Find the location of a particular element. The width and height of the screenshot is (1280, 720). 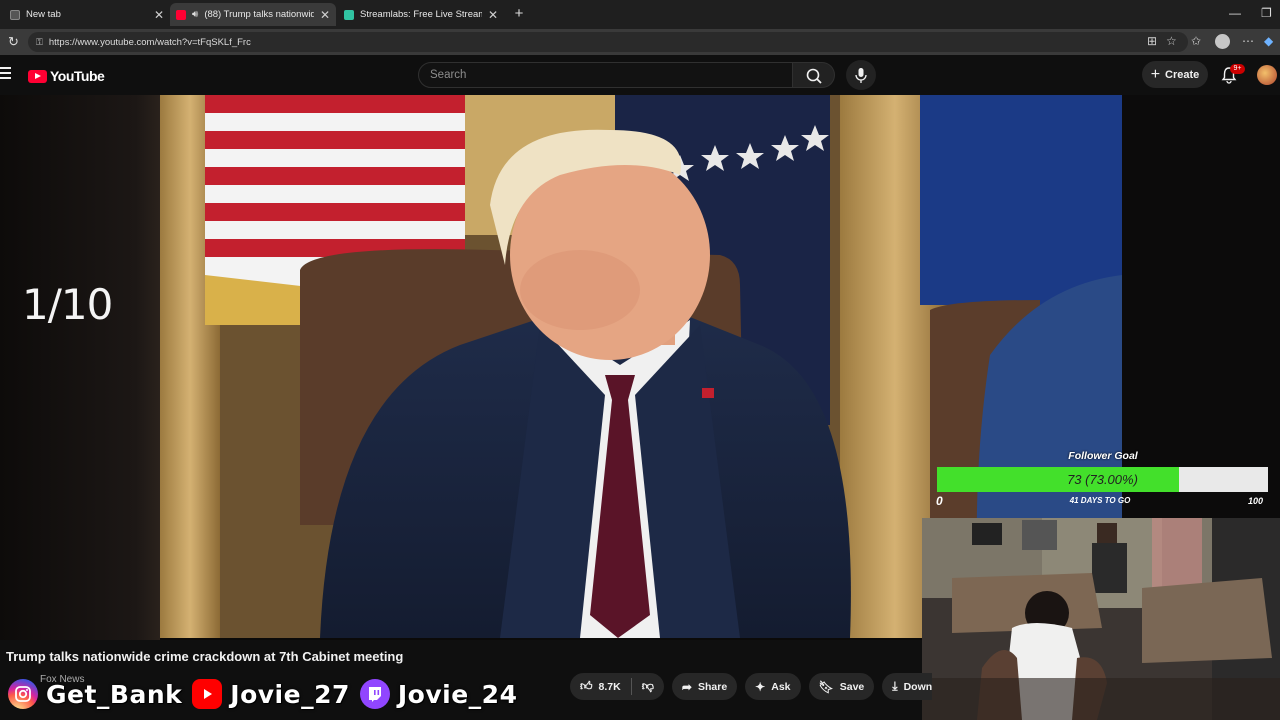

minimize-icon: — is located at coordinates (1235, 13).